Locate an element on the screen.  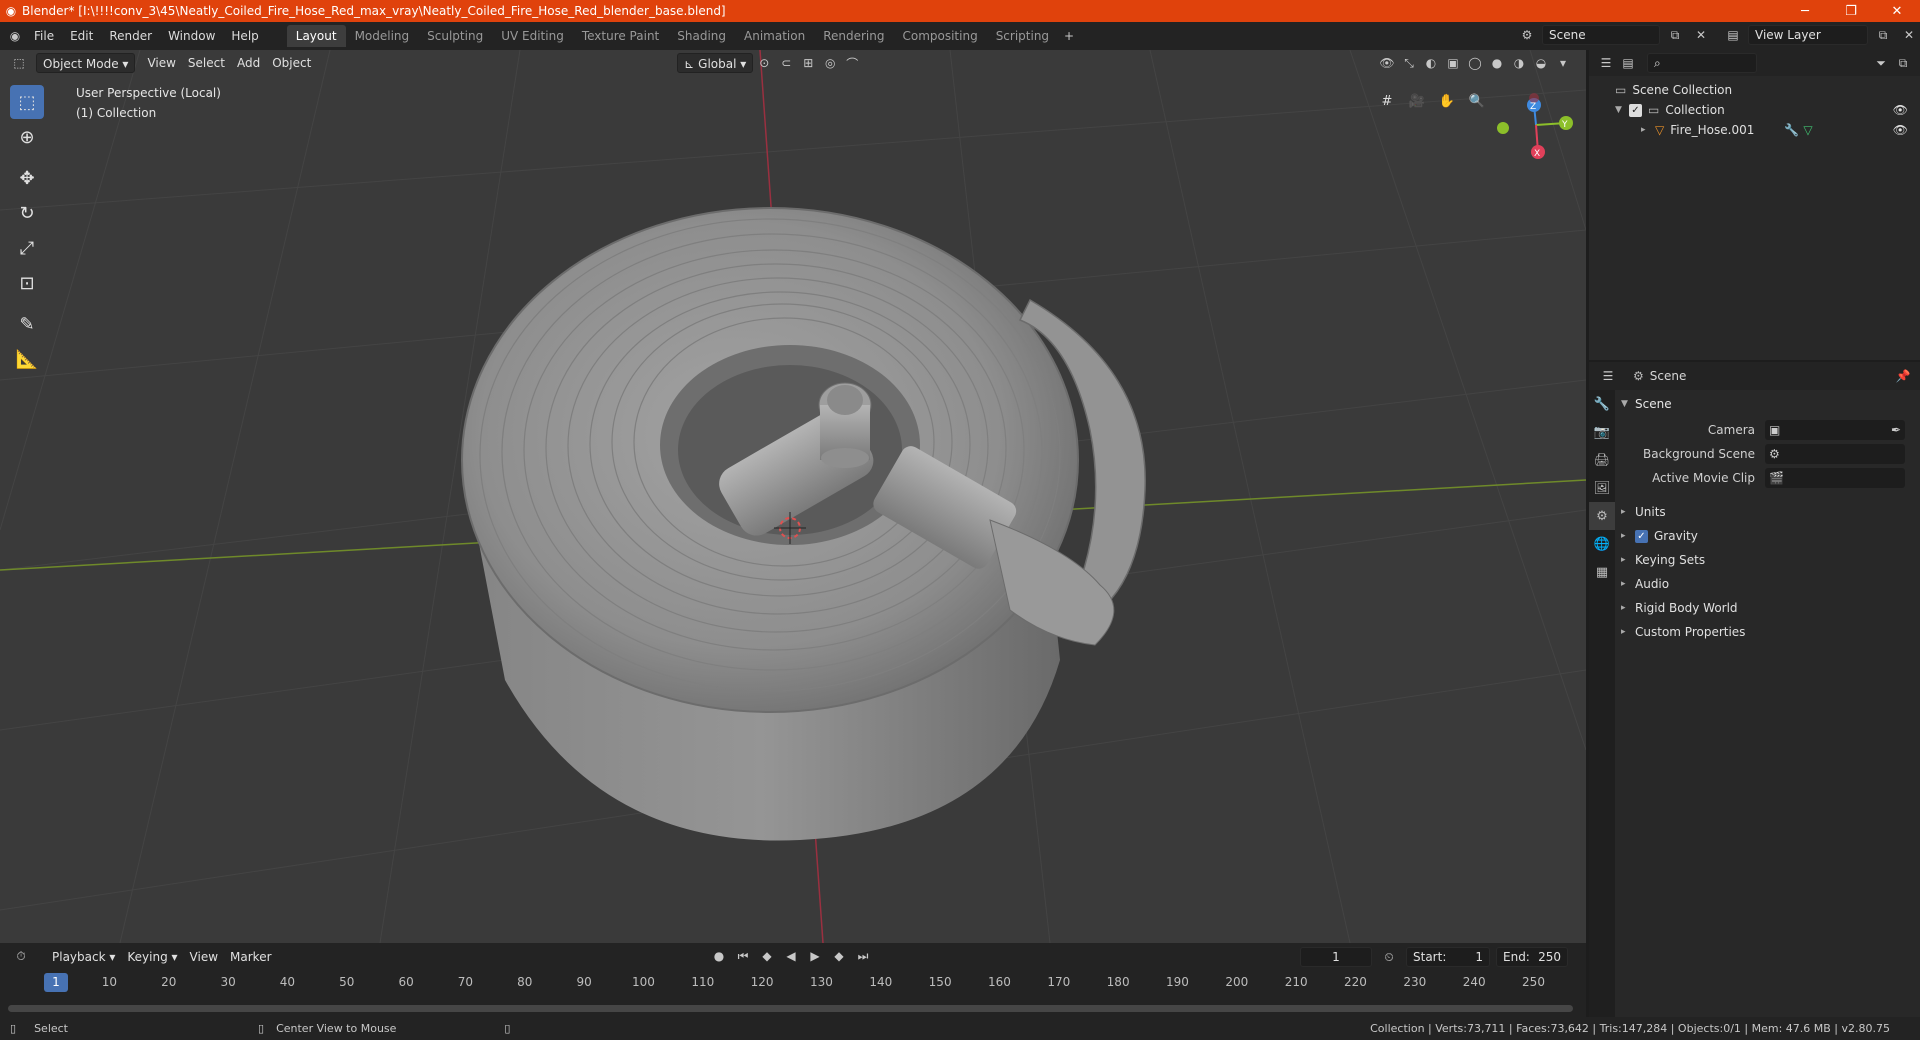
visibility-icon: 👁 is located at coordinates (1387, 63).